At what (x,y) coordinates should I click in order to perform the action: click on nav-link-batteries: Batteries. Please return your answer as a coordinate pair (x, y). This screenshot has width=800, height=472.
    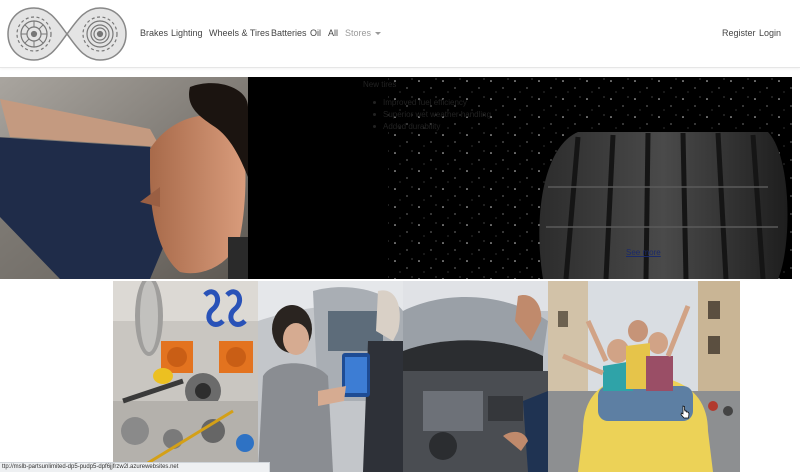
    Looking at the image, I should click on (289, 33).